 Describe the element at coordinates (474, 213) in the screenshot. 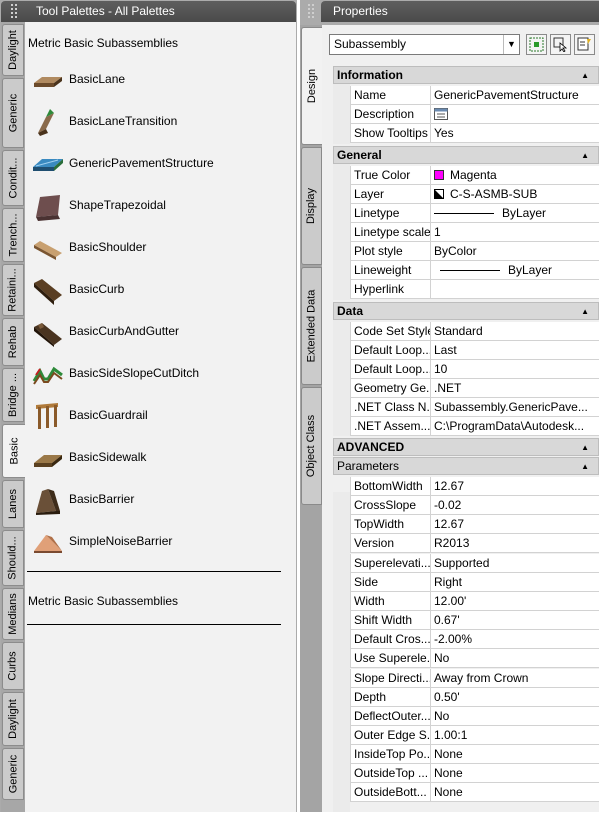

I see `property-row-linetype: Linetype ByLayer` at that location.